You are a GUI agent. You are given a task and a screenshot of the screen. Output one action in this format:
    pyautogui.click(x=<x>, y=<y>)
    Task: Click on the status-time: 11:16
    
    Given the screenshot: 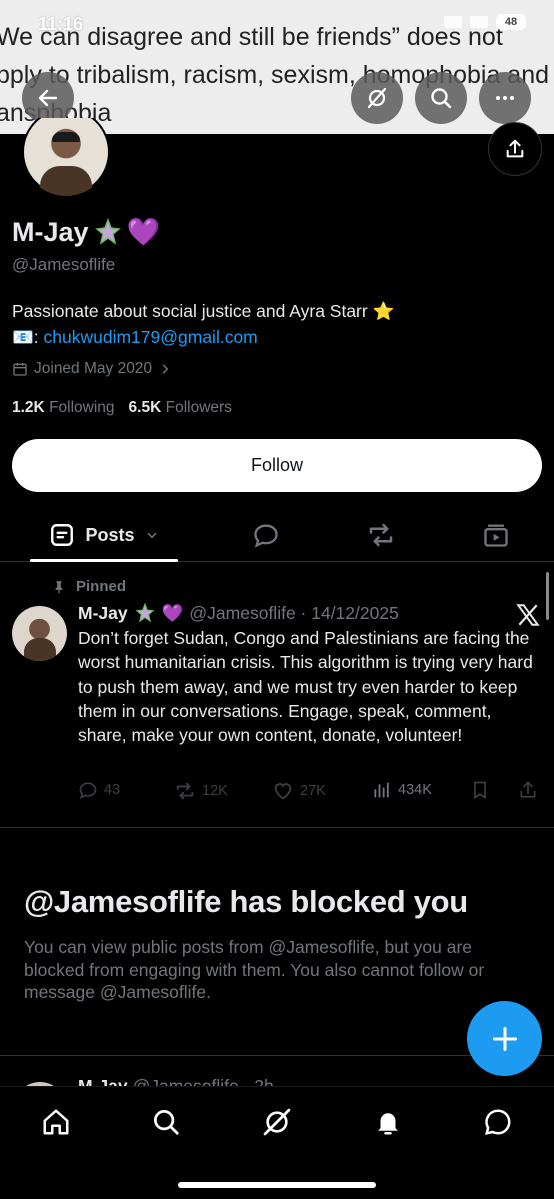 What is the action you would take?
    pyautogui.click(x=61, y=24)
    